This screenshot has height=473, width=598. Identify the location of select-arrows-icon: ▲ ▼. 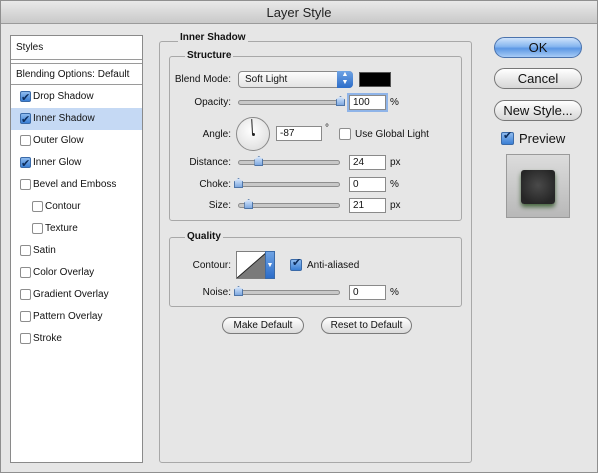
(345, 79).